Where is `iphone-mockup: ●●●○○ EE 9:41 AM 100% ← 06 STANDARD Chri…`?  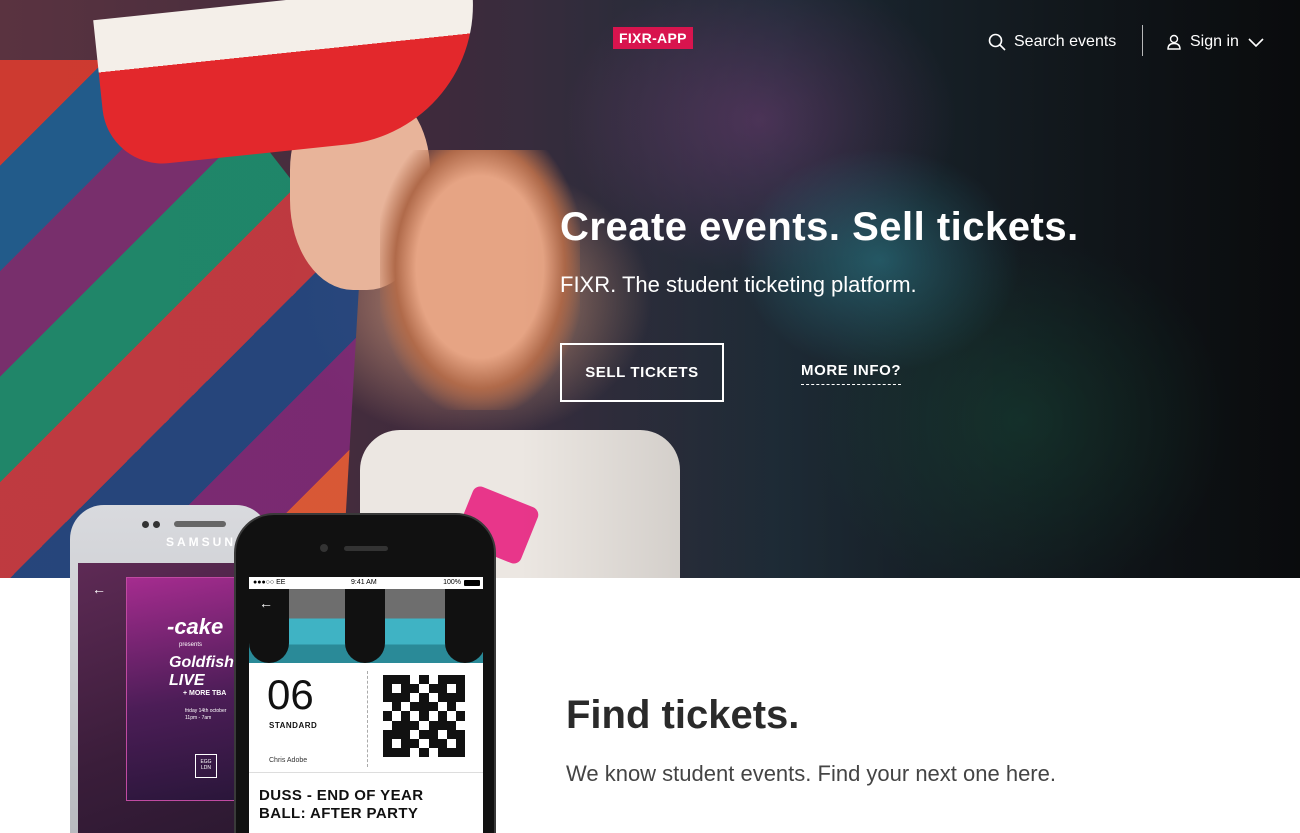
iphone-mockup: ●●●○○ EE 9:41 AM 100% ← 06 STANDARD Chri… is located at coordinates (365, 673).